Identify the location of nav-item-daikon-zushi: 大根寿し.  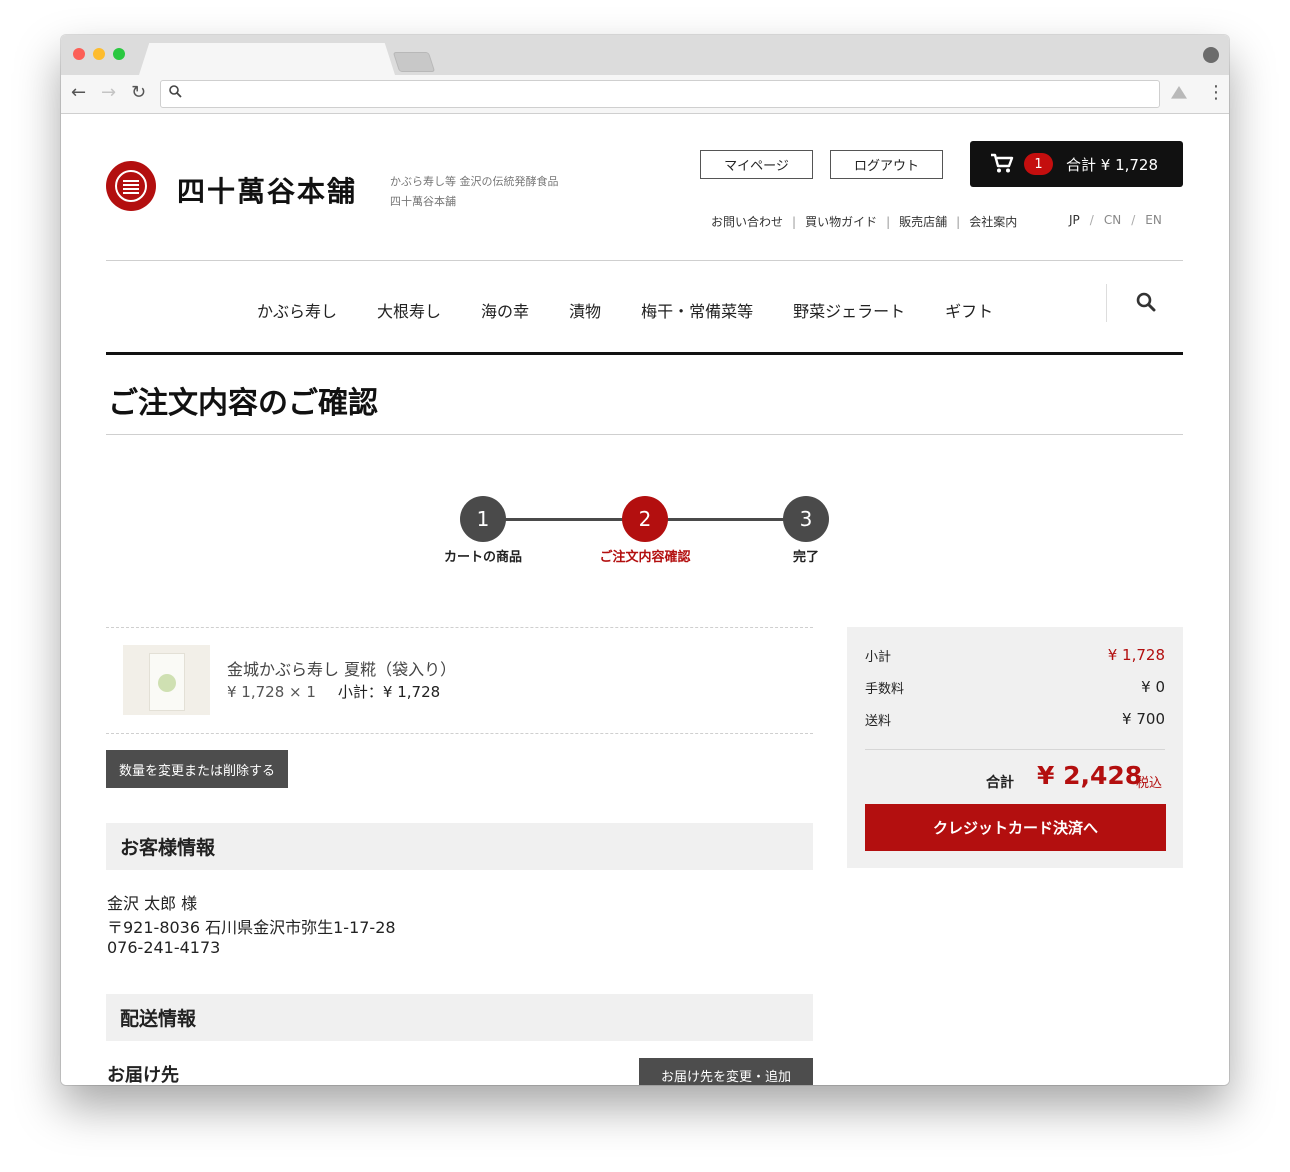
(409, 310).